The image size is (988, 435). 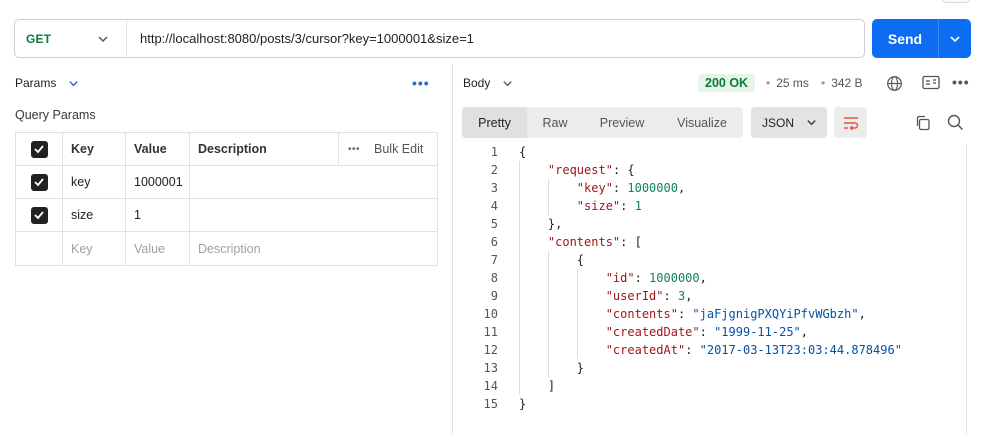 I want to click on response-time: • 25 ms, so click(x=787, y=83).